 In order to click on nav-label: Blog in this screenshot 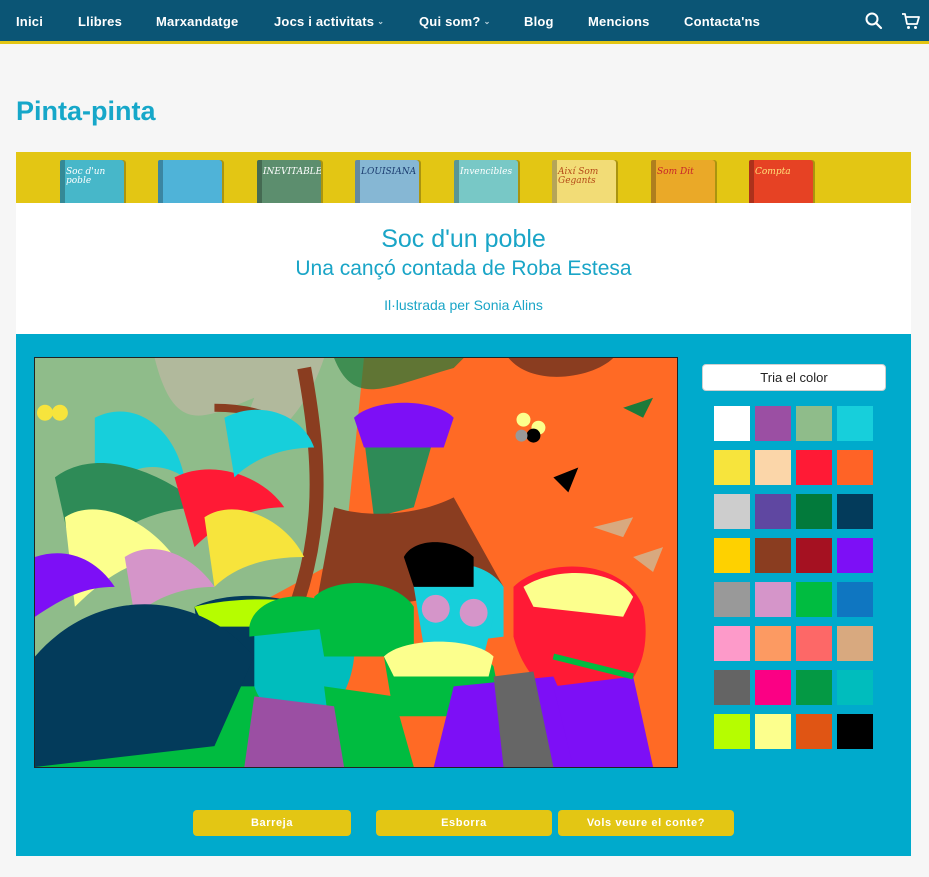, I will do `click(539, 21)`.